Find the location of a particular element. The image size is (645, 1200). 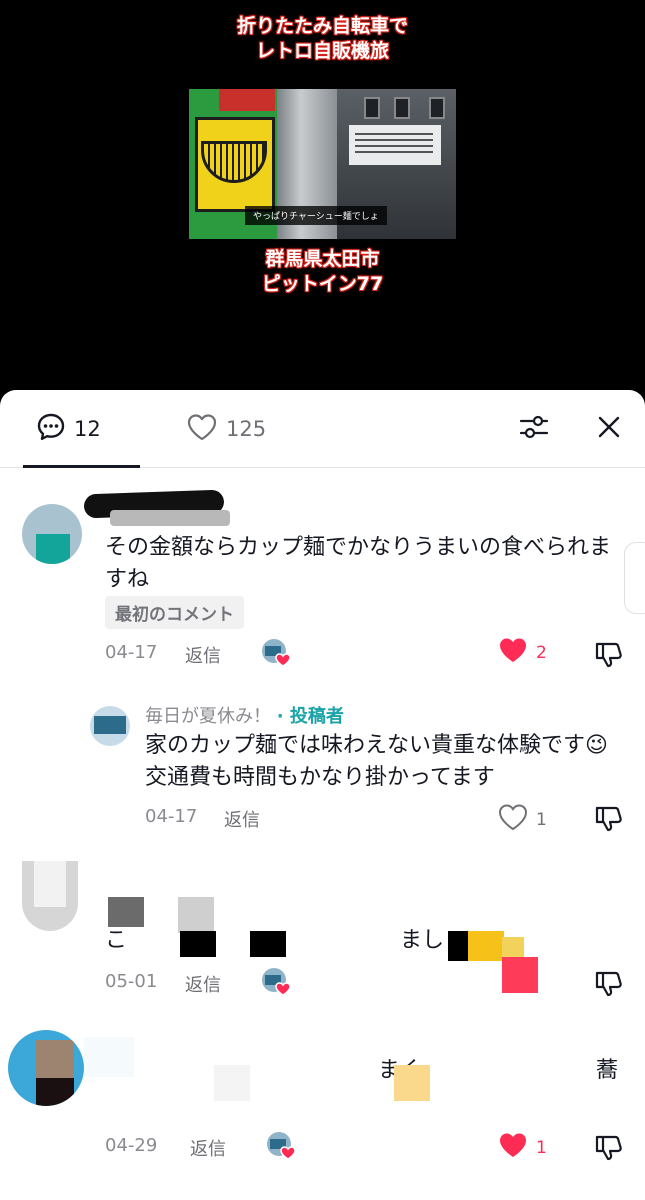

tab-comments: 12 is located at coordinates (68, 429).